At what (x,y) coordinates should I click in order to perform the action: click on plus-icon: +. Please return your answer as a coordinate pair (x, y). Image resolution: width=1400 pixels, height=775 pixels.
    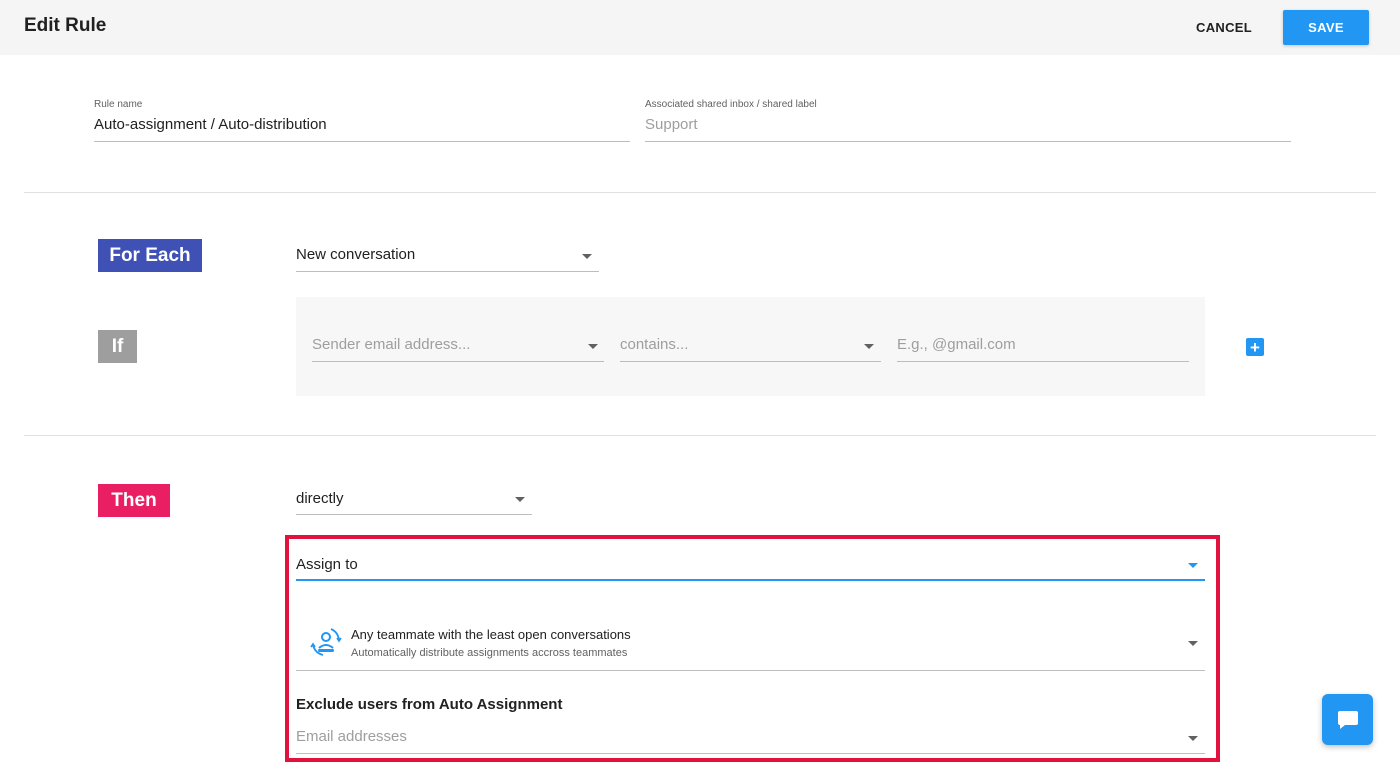
    Looking at the image, I should click on (1255, 347).